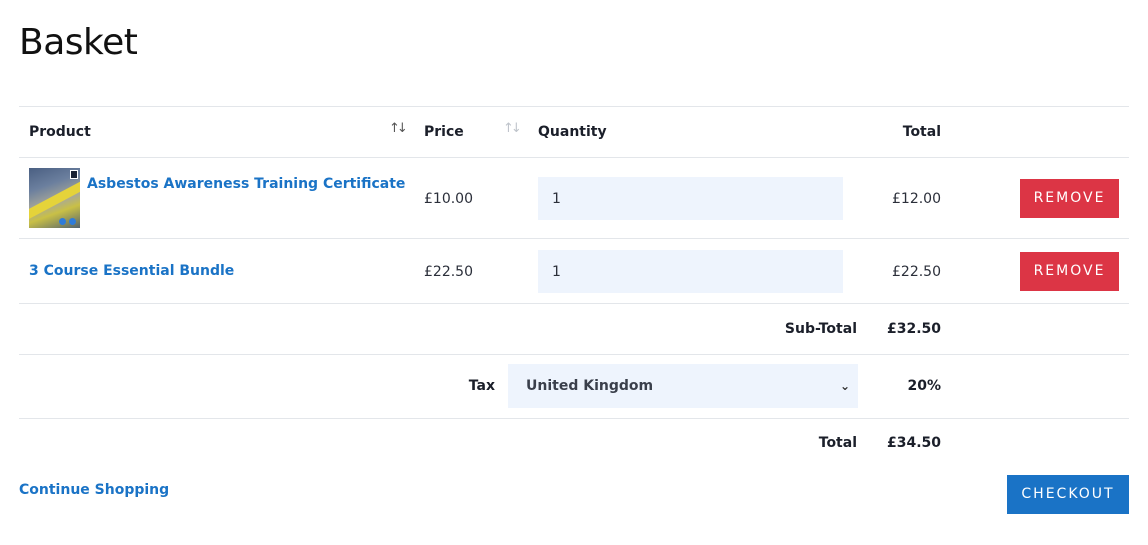 The image size is (1148, 545). I want to click on column-header-total: Total, so click(921, 132).